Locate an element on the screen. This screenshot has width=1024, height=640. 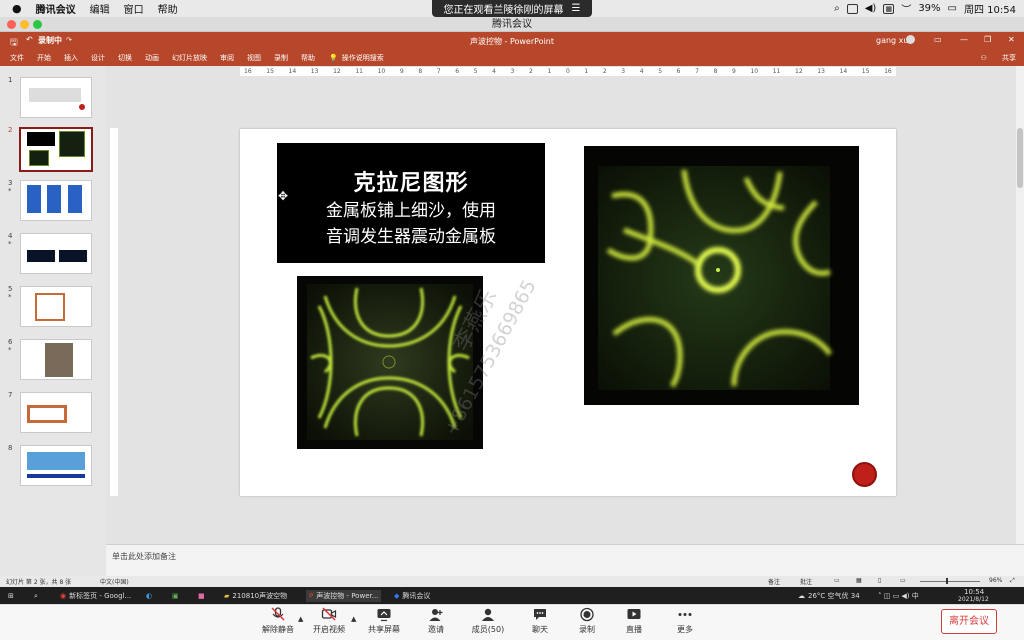
tab-animations: 动画 is located at coordinates (152, 58).